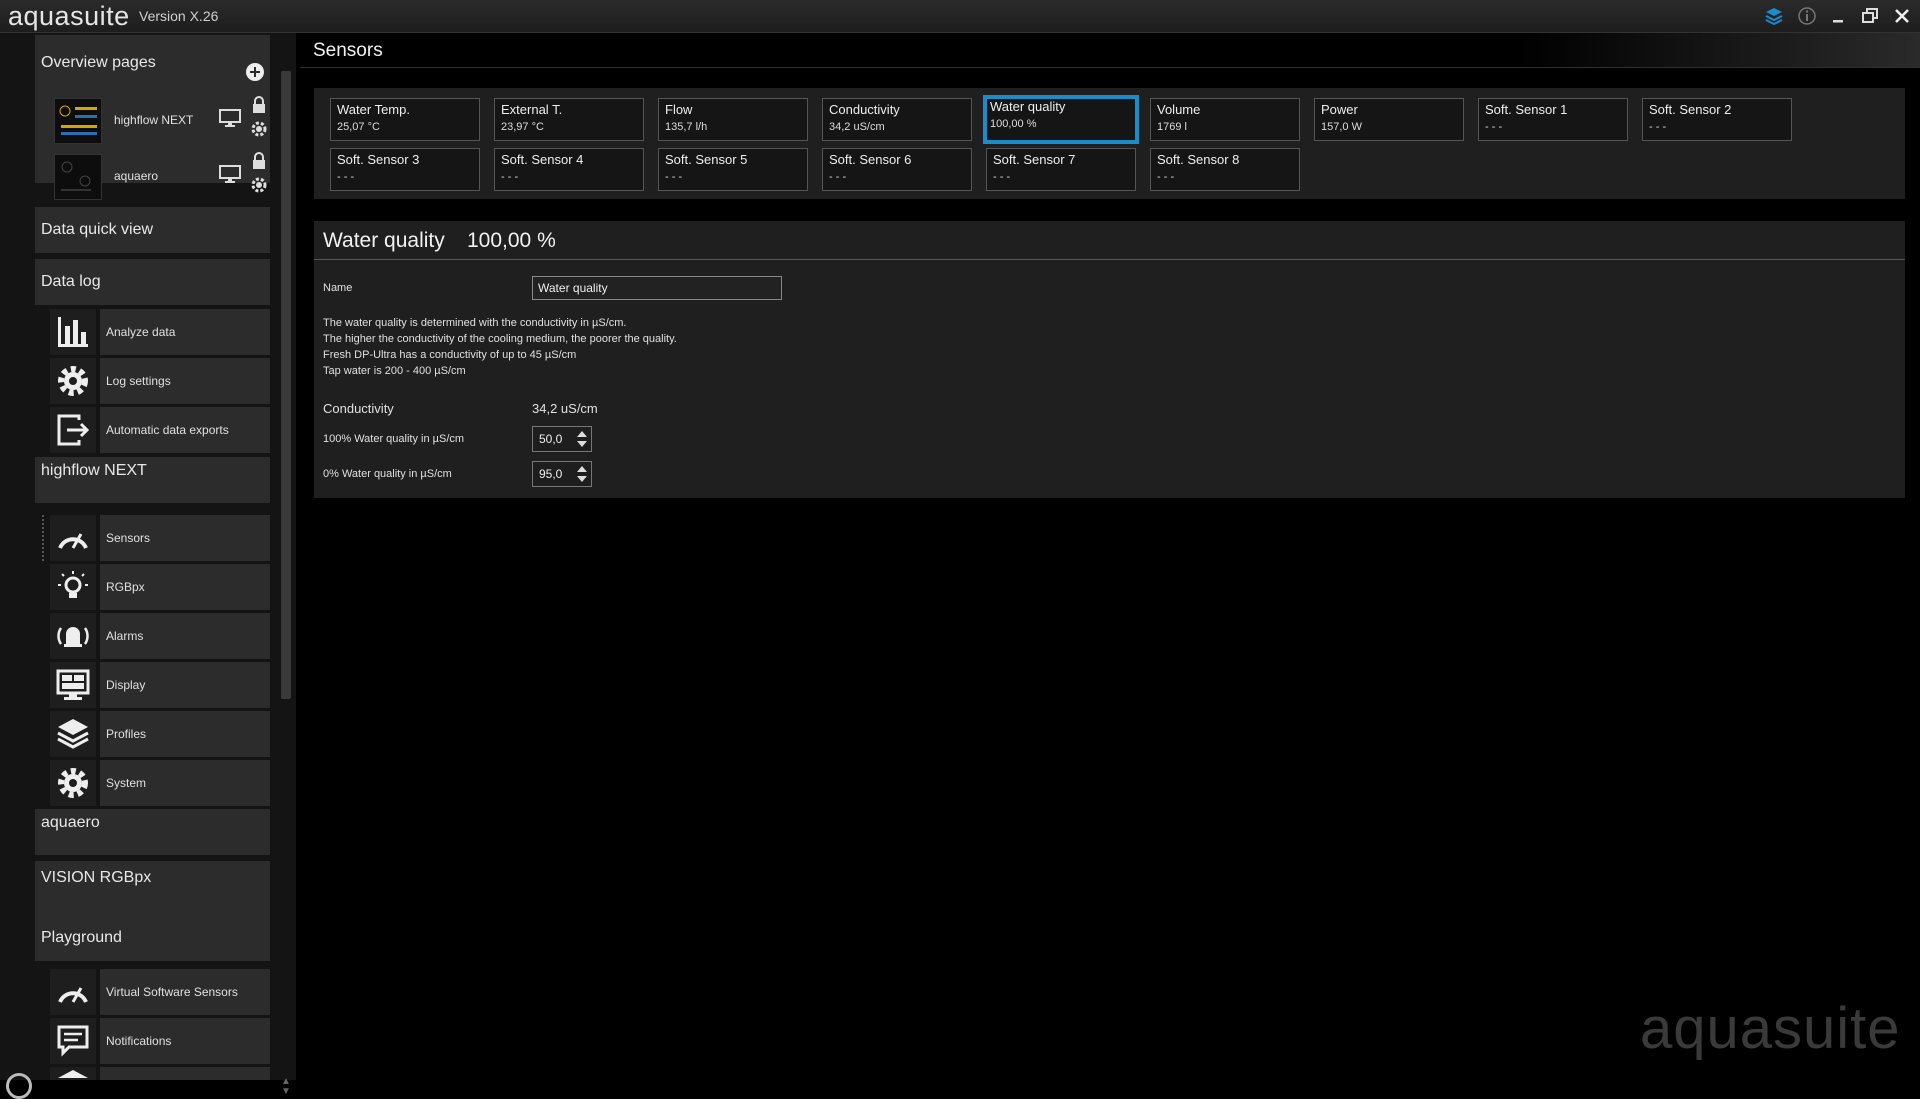  Describe the element at coordinates (394, 439) in the screenshot. I see `q100-label: 100% Water quality in µS/cm` at that location.